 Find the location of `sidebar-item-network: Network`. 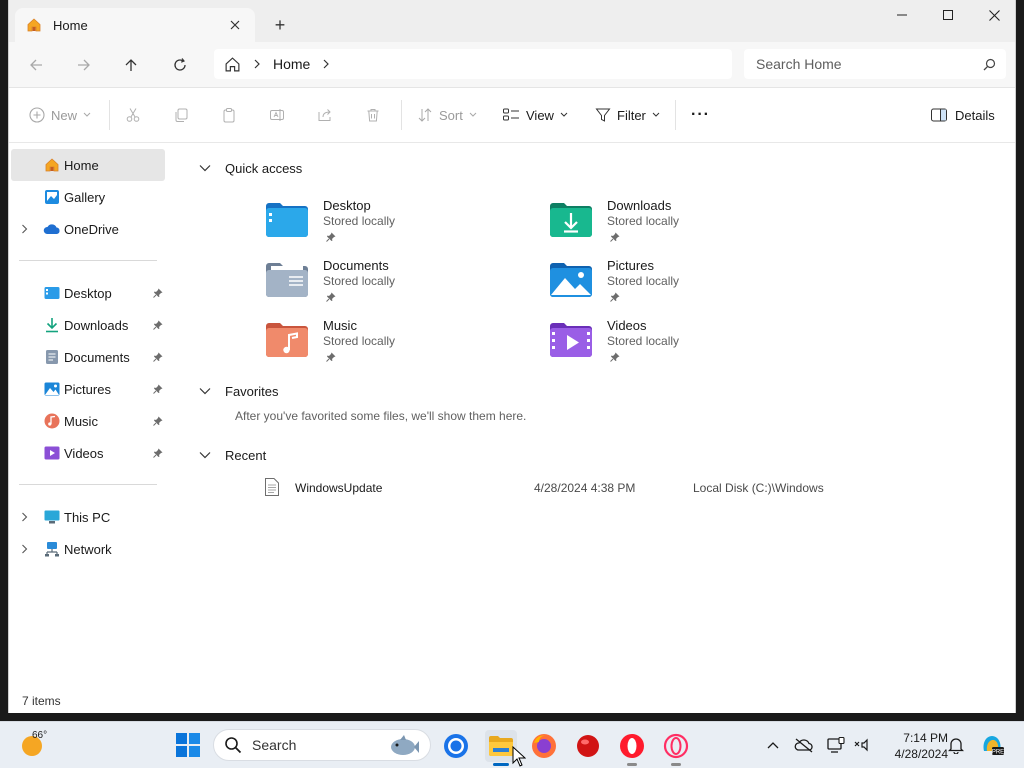

sidebar-item-network: Network is located at coordinates (88, 549).